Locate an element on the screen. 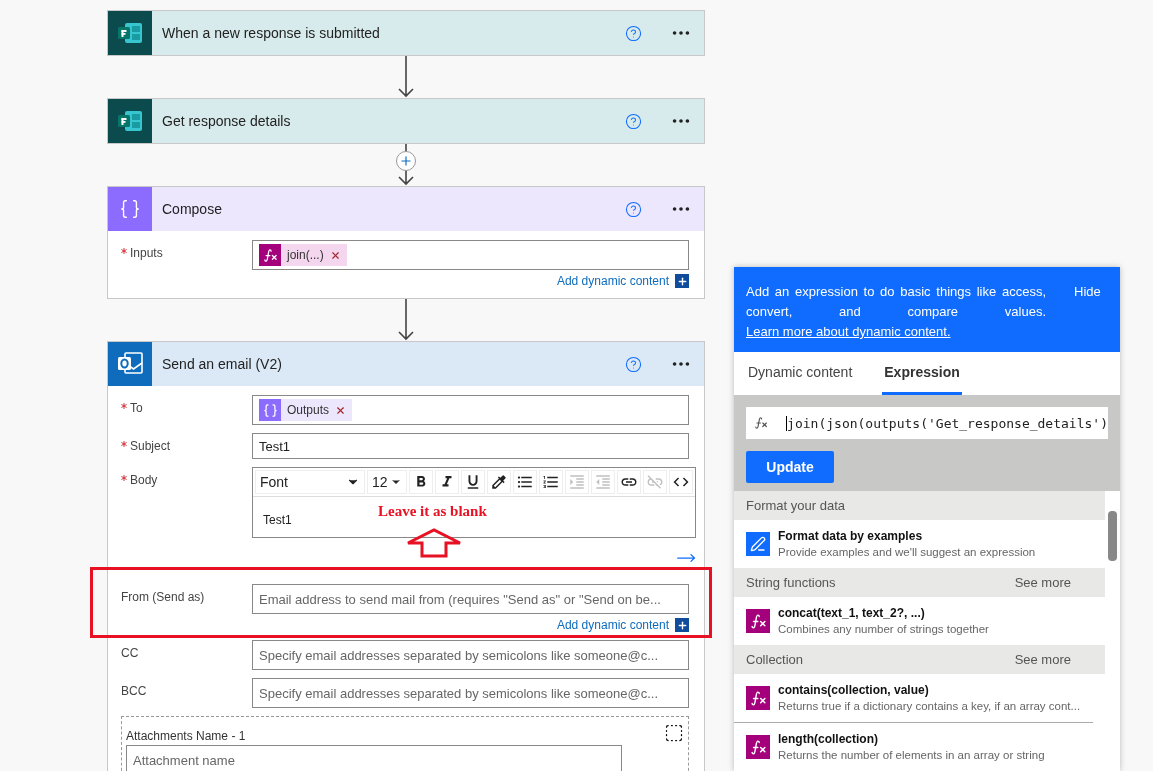  eyedropper-icon is located at coordinates (499, 482).